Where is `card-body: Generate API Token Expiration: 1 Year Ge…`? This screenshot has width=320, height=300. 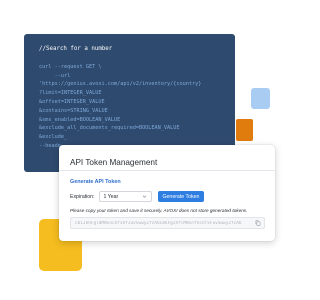
card-body: Generate API Token Expiration: 1 Year Ge… is located at coordinates (167, 200).